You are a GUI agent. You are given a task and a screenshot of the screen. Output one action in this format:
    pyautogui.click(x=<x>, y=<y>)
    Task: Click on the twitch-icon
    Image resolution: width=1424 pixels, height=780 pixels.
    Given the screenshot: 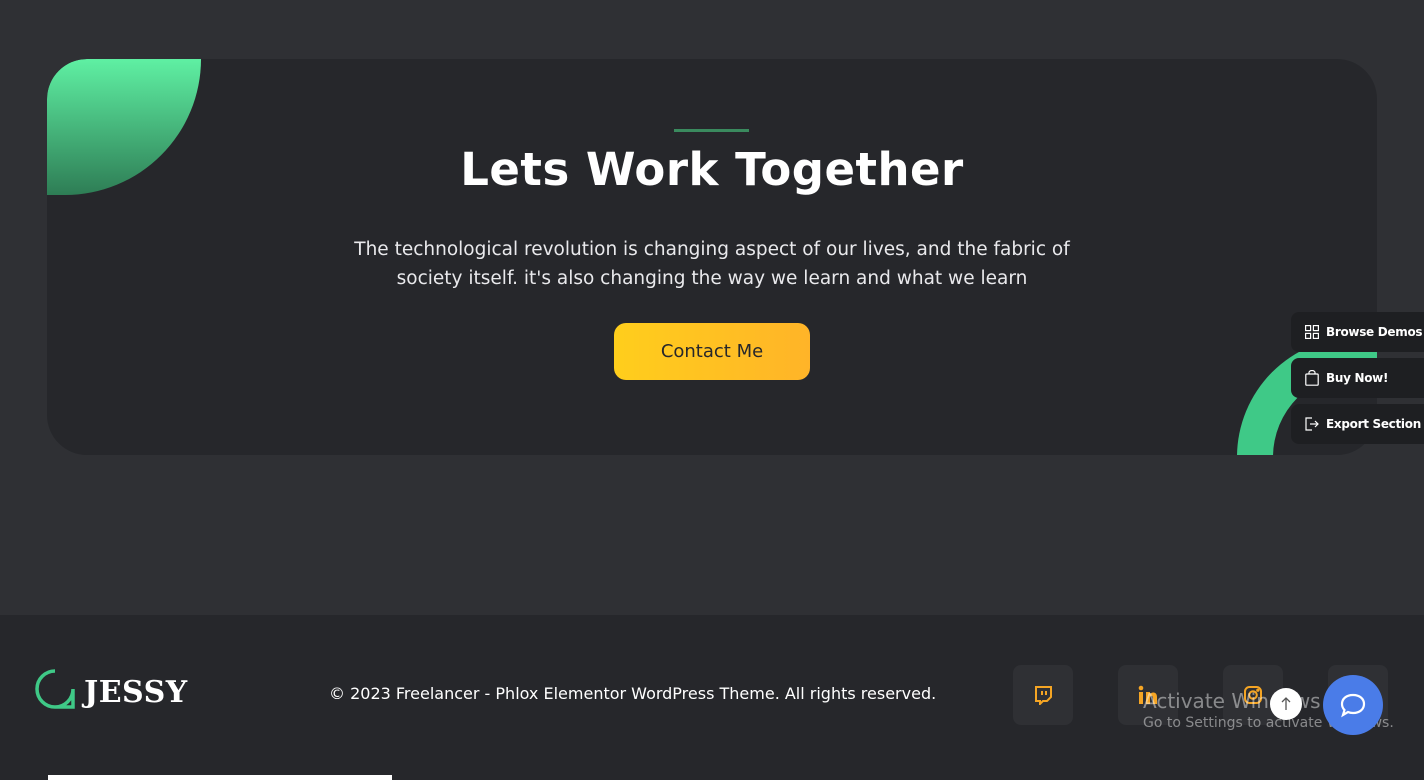 What is the action you would take?
    pyautogui.click(x=1043, y=695)
    